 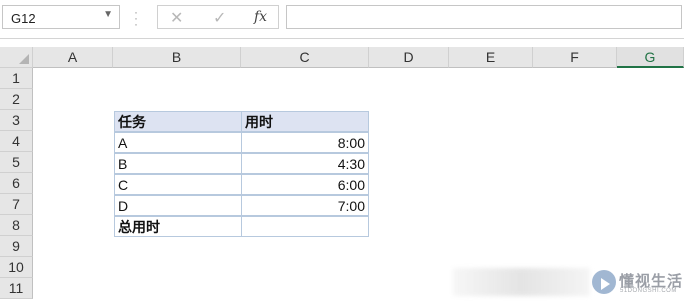 What do you see at coordinates (178, 184) in the screenshot?
I see `cell-b6: C` at bounding box center [178, 184].